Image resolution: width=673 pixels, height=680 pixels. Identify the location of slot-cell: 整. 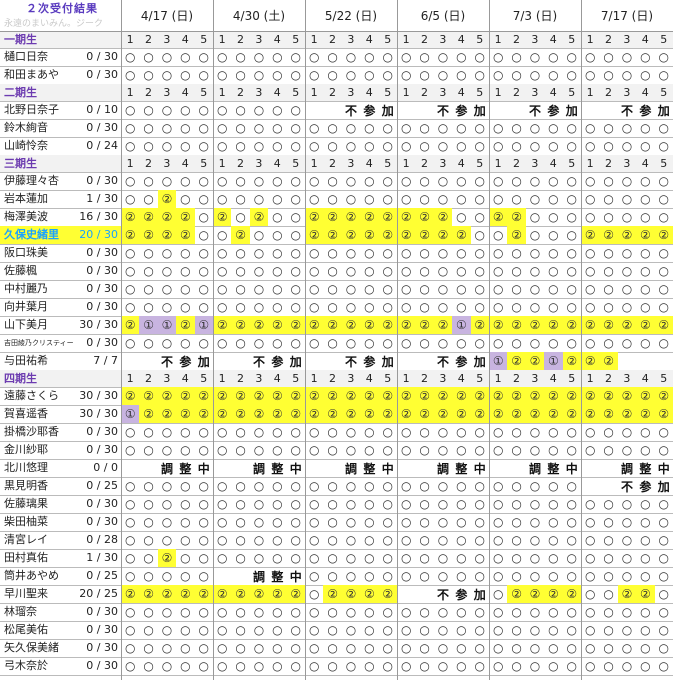
(369, 468).